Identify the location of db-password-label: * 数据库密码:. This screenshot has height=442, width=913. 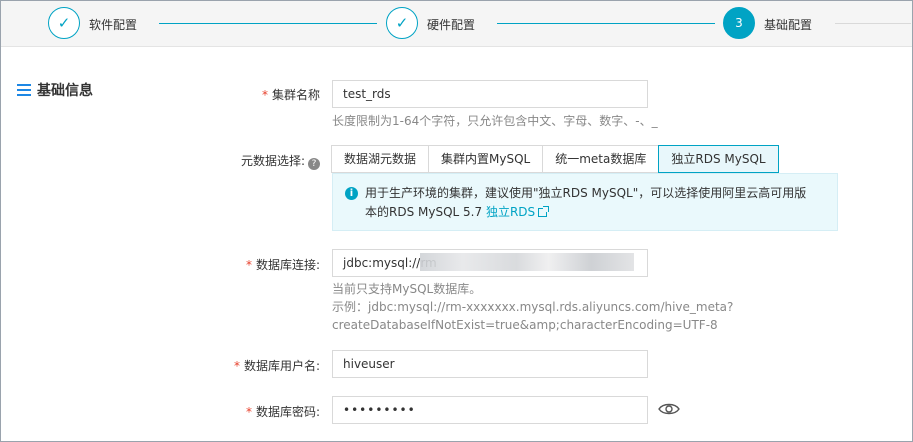
(260, 411).